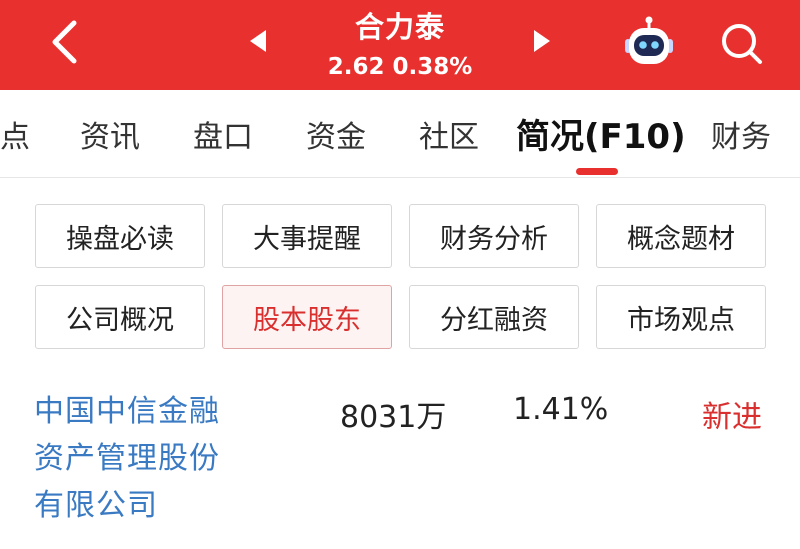 This screenshot has height=549, width=800. I want to click on tab-overview-partial: 点, so click(15, 134).